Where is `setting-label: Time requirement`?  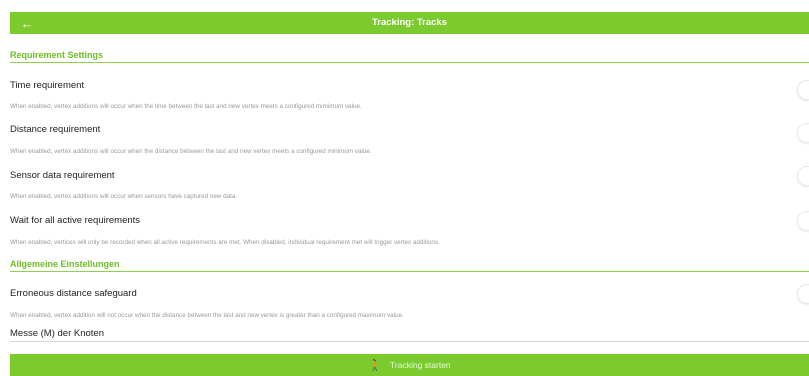 setting-label: Time requirement is located at coordinates (47, 85).